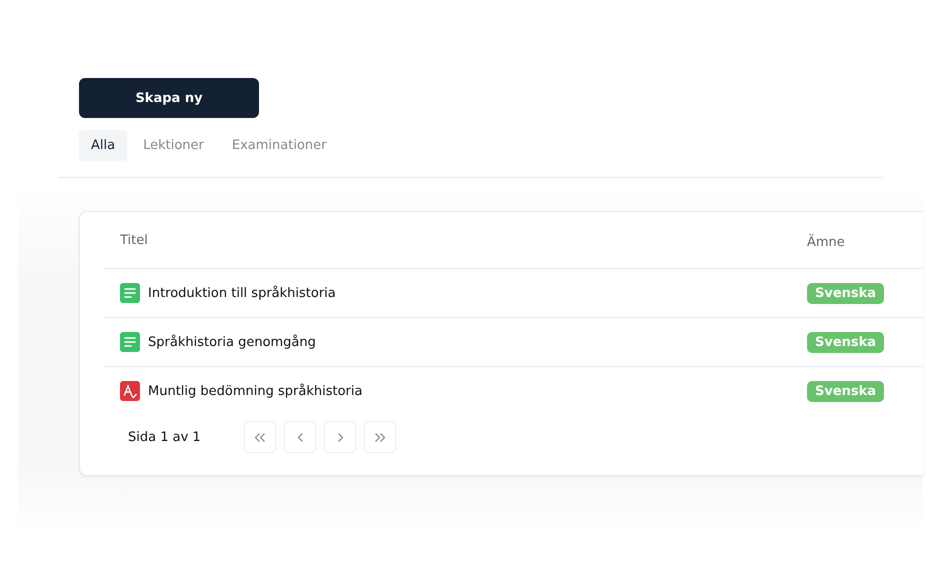 The image size is (951, 569). Describe the element at coordinates (300, 437) in the screenshot. I see `chevron-left-icon` at that location.